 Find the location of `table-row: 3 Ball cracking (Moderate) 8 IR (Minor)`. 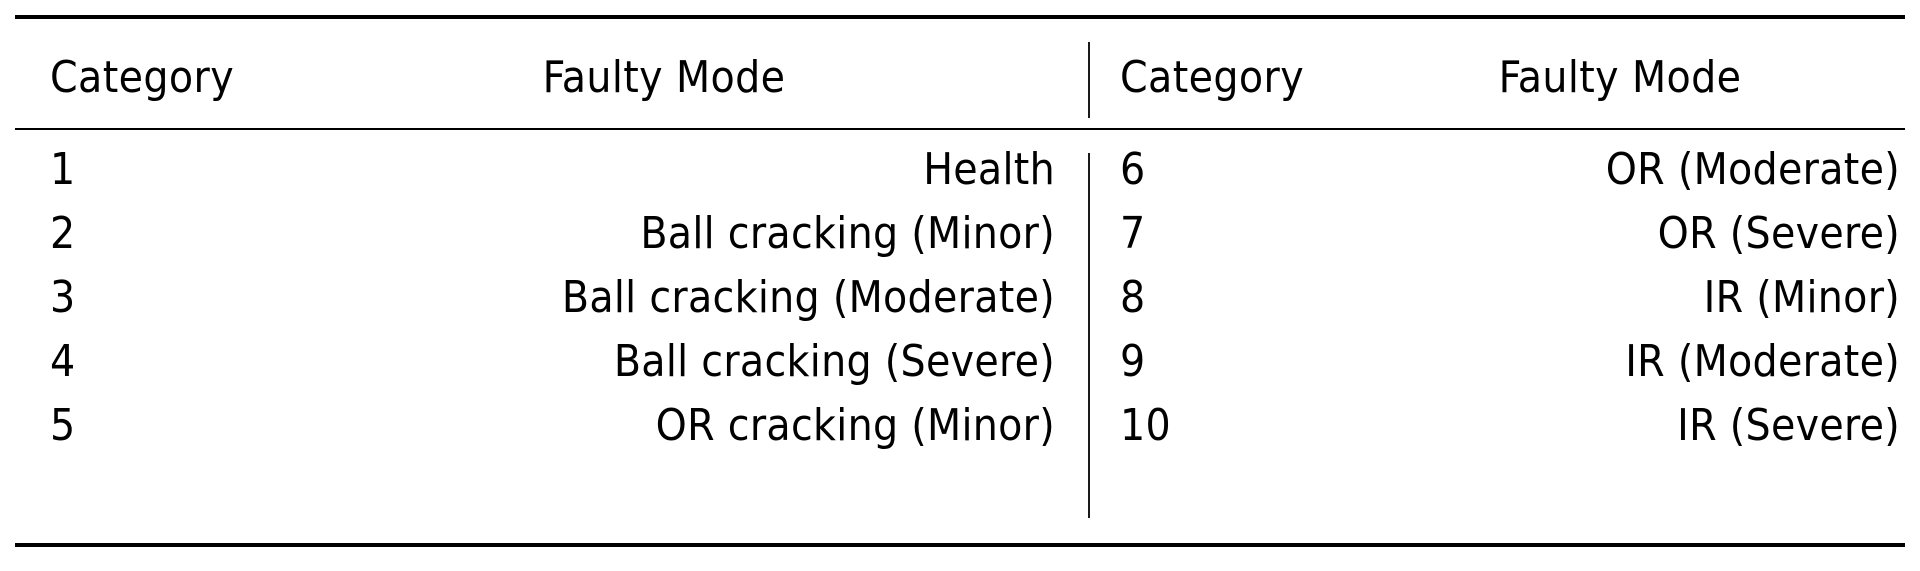

table-row: 3 Ball cracking (Moderate) 8 IR (Minor) is located at coordinates (960, 298).